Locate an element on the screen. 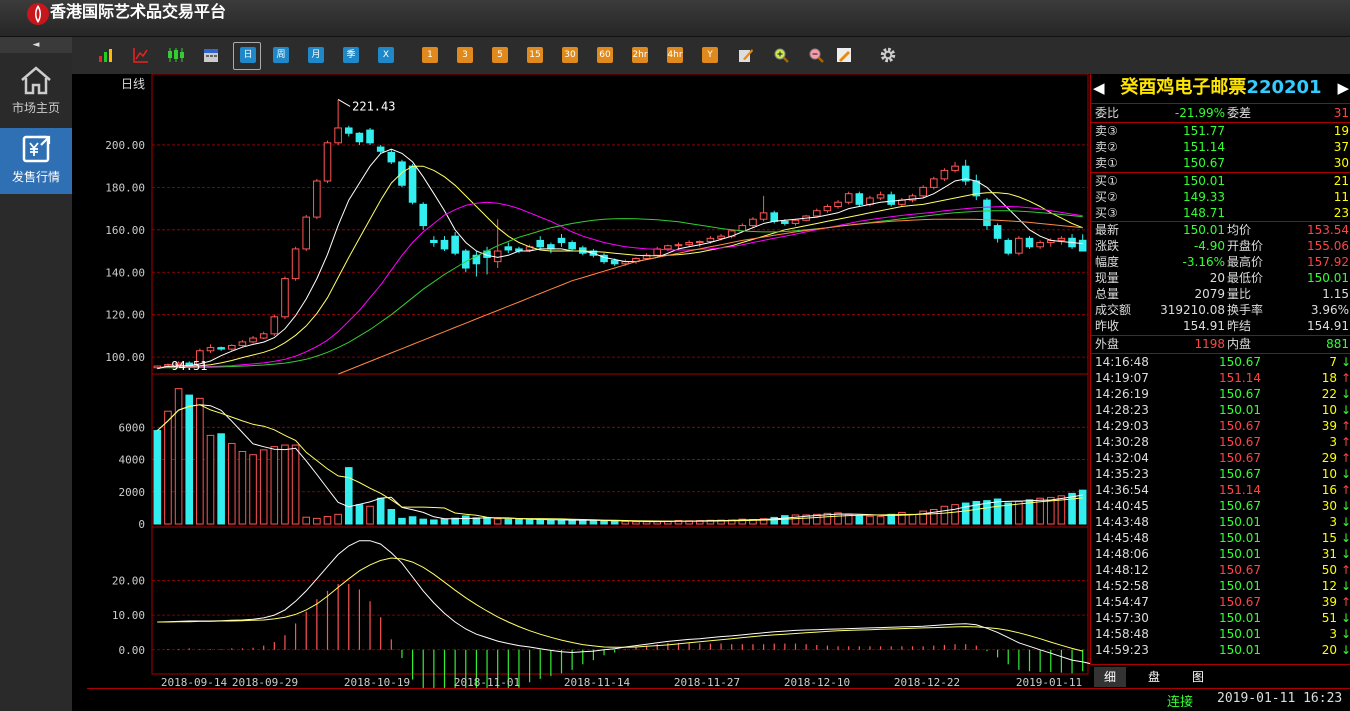 The width and height of the screenshot is (1350, 711). stat-value: 3.96% is located at coordinates (1329, 310).